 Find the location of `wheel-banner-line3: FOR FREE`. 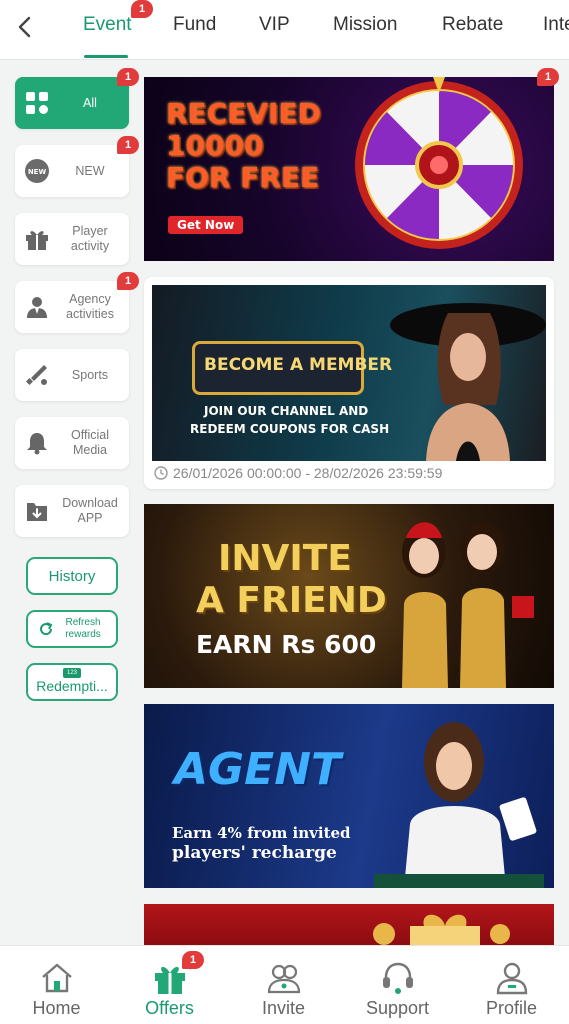

wheel-banner-line3: FOR FREE is located at coordinates (243, 177).